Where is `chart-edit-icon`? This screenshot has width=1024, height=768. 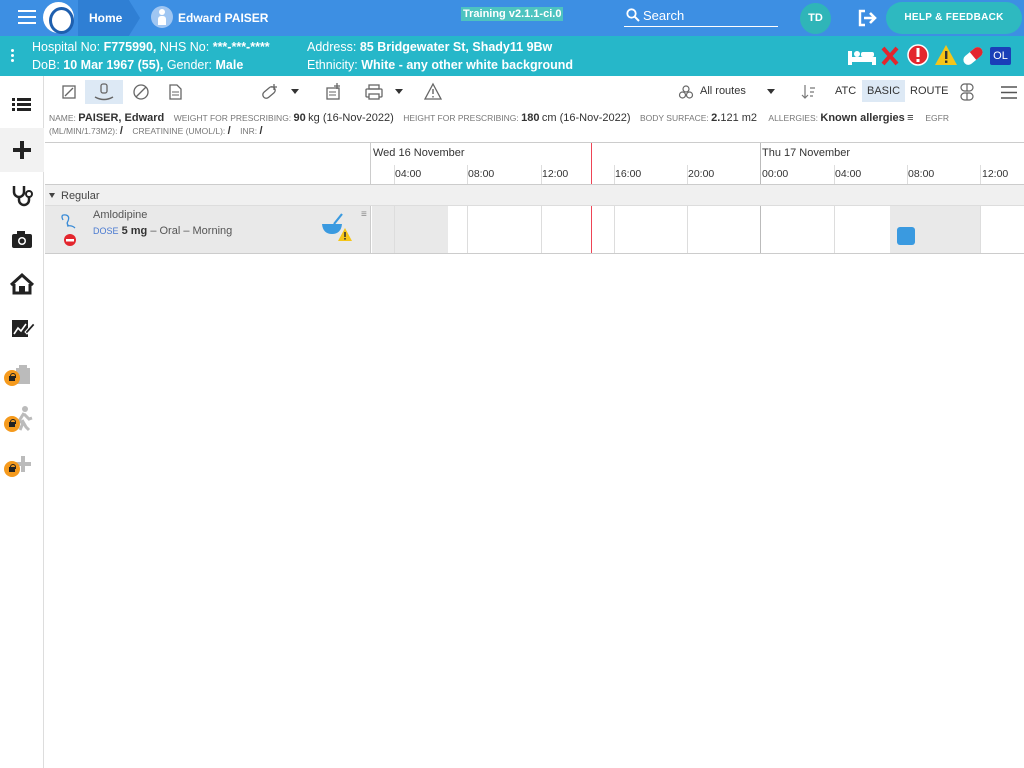
chart-edit-icon is located at coordinates (24, 328).